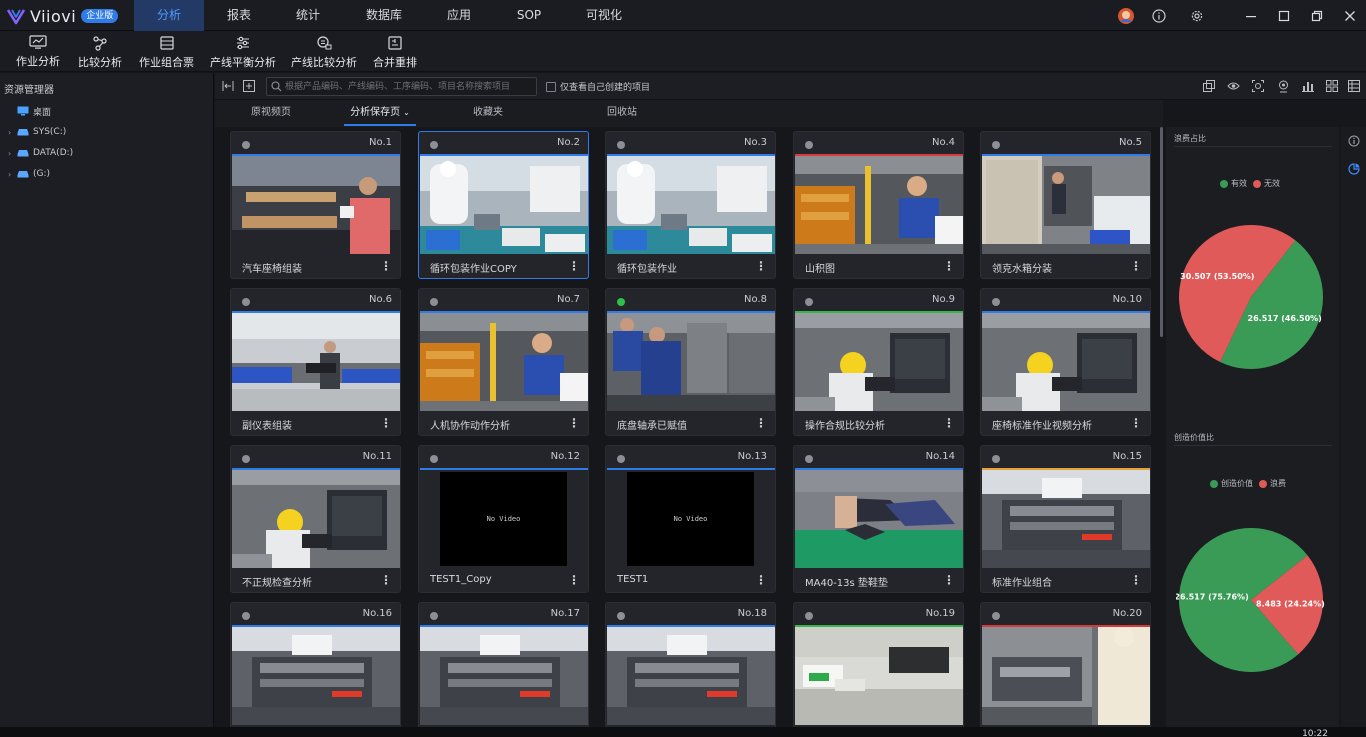  I want to click on nav-visualization: 可视化, so click(604, 15).